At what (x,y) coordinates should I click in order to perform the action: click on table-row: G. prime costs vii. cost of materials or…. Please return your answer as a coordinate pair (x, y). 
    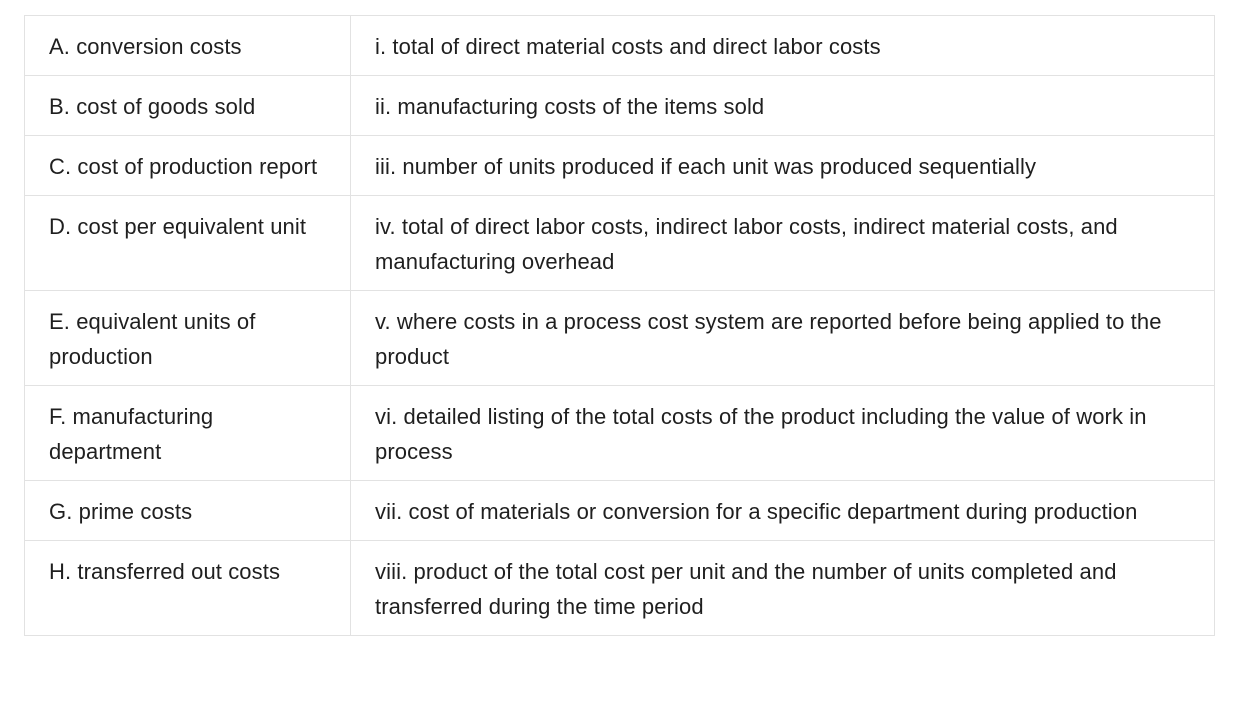
    Looking at the image, I should click on (619, 510).